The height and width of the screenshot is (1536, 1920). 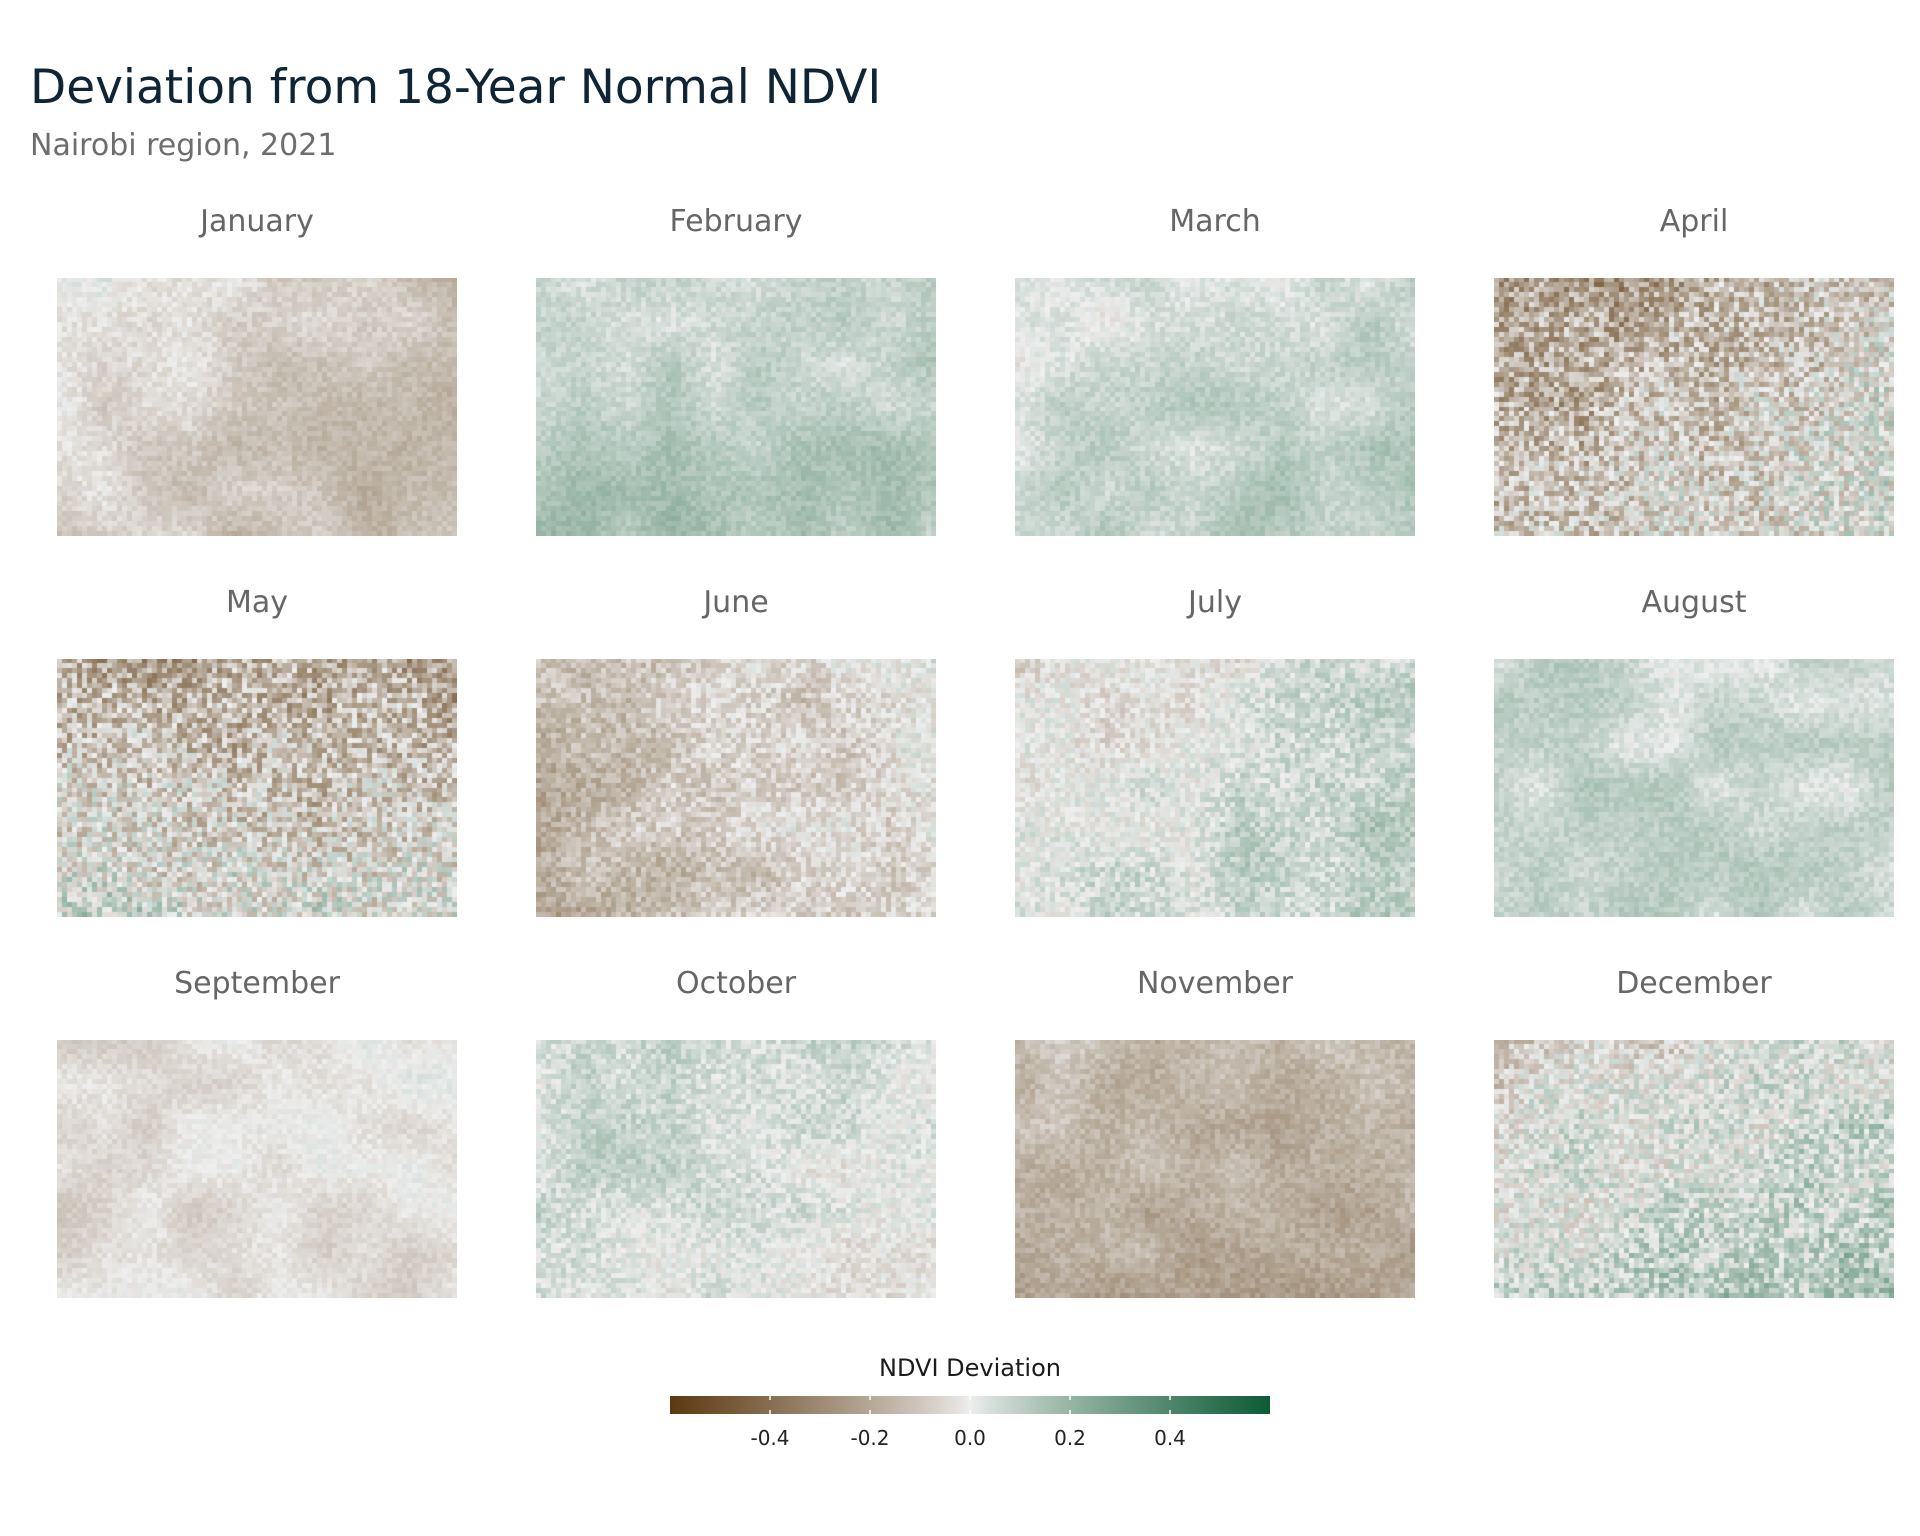 What do you see at coordinates (1215, 602) in the screenshot?
I see `panel-title-july: July` at bounding box center [1215, 602].